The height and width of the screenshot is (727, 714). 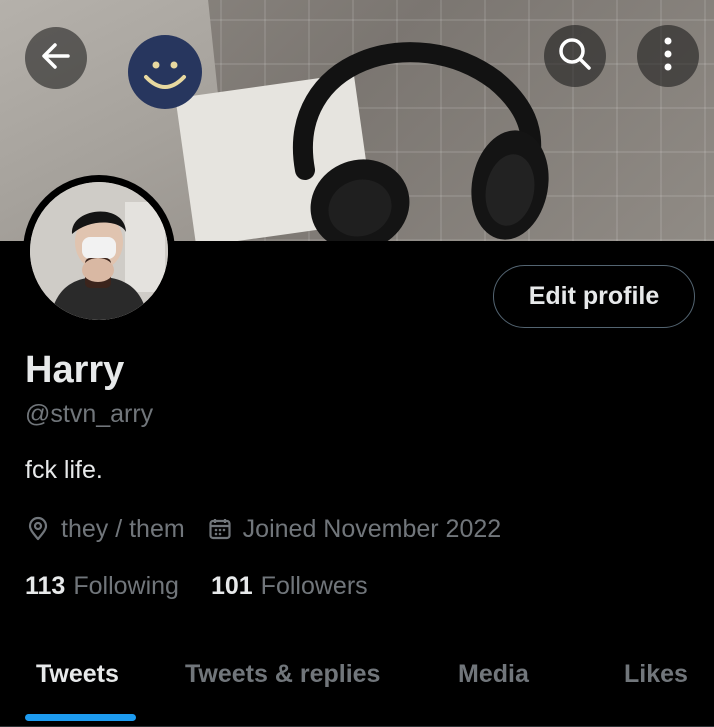 What do you see at coordinates (75, 370) in the screenshot?
I see `profile-name: Harry` at bounding box center [75, 370].